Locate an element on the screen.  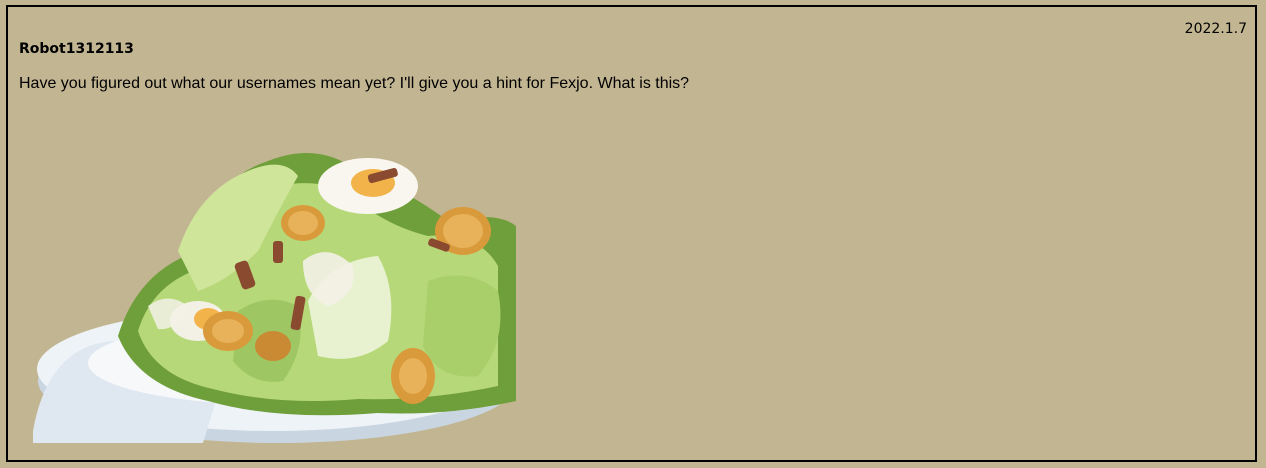
post-username: Robot1312113 is located at coordinates (76, 49).